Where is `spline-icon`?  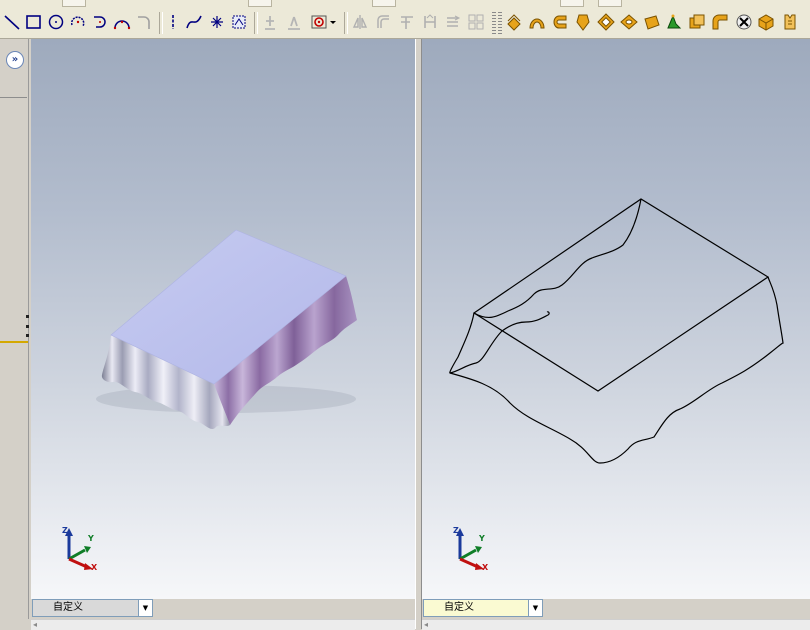 spline-icon is located at coordinates (194, 22).